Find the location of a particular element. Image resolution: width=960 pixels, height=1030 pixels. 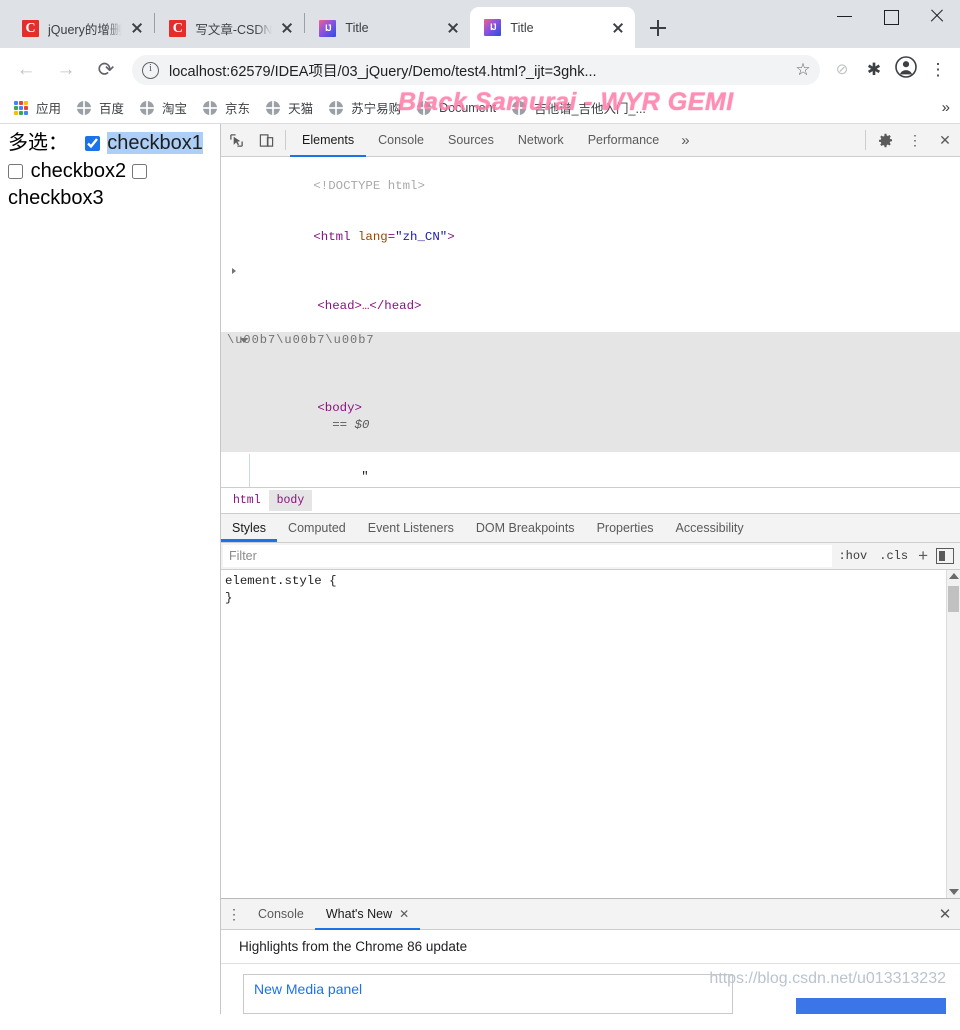

drawer-menu-icon: ⋮ is located at coordinates (234, 914).